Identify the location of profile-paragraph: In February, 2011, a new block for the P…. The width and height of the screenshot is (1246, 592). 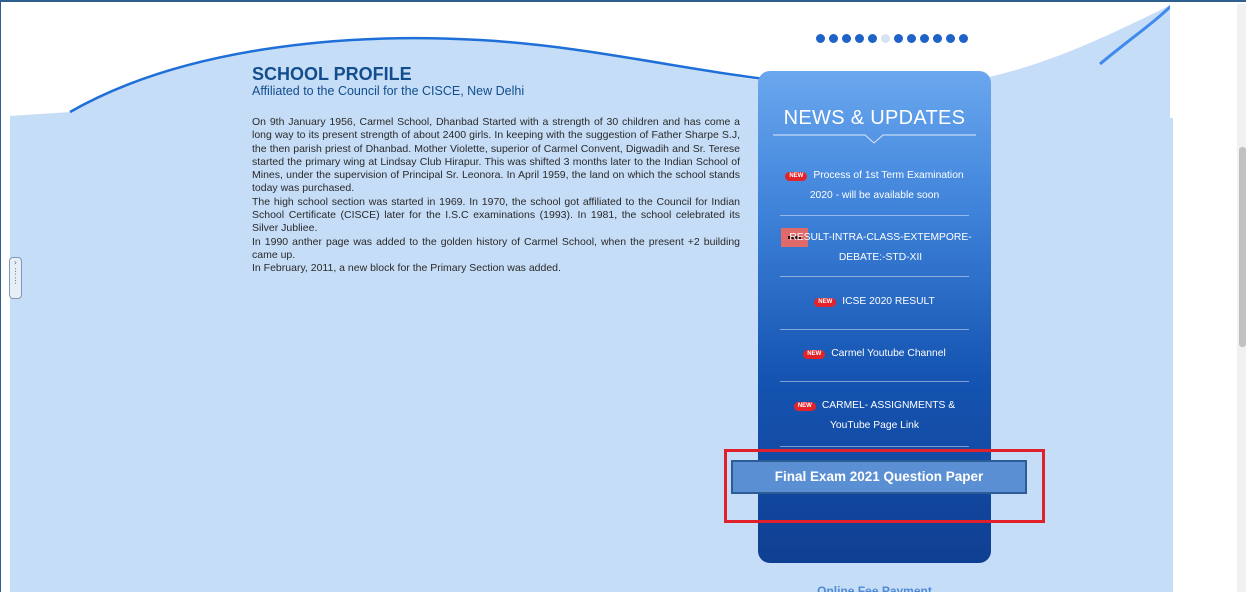
(406, 268).